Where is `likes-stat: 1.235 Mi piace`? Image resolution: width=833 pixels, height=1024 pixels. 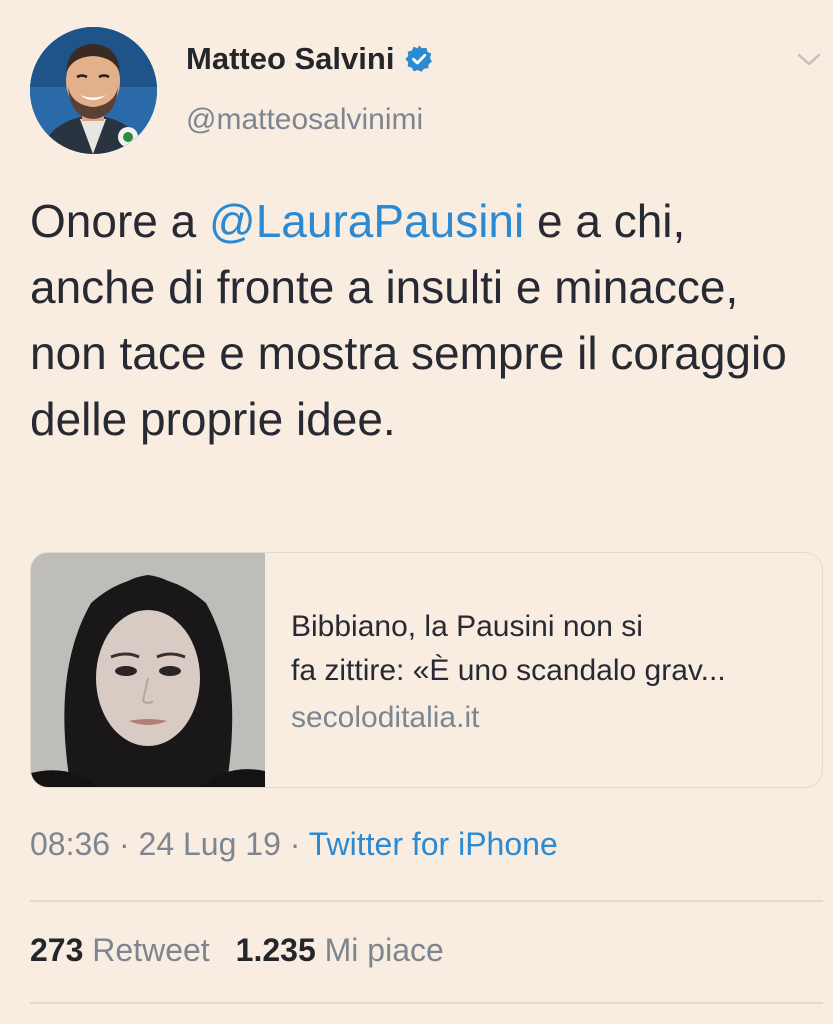 likes-stat: 1.235 Mi piace is located at coordinates (340, 950).